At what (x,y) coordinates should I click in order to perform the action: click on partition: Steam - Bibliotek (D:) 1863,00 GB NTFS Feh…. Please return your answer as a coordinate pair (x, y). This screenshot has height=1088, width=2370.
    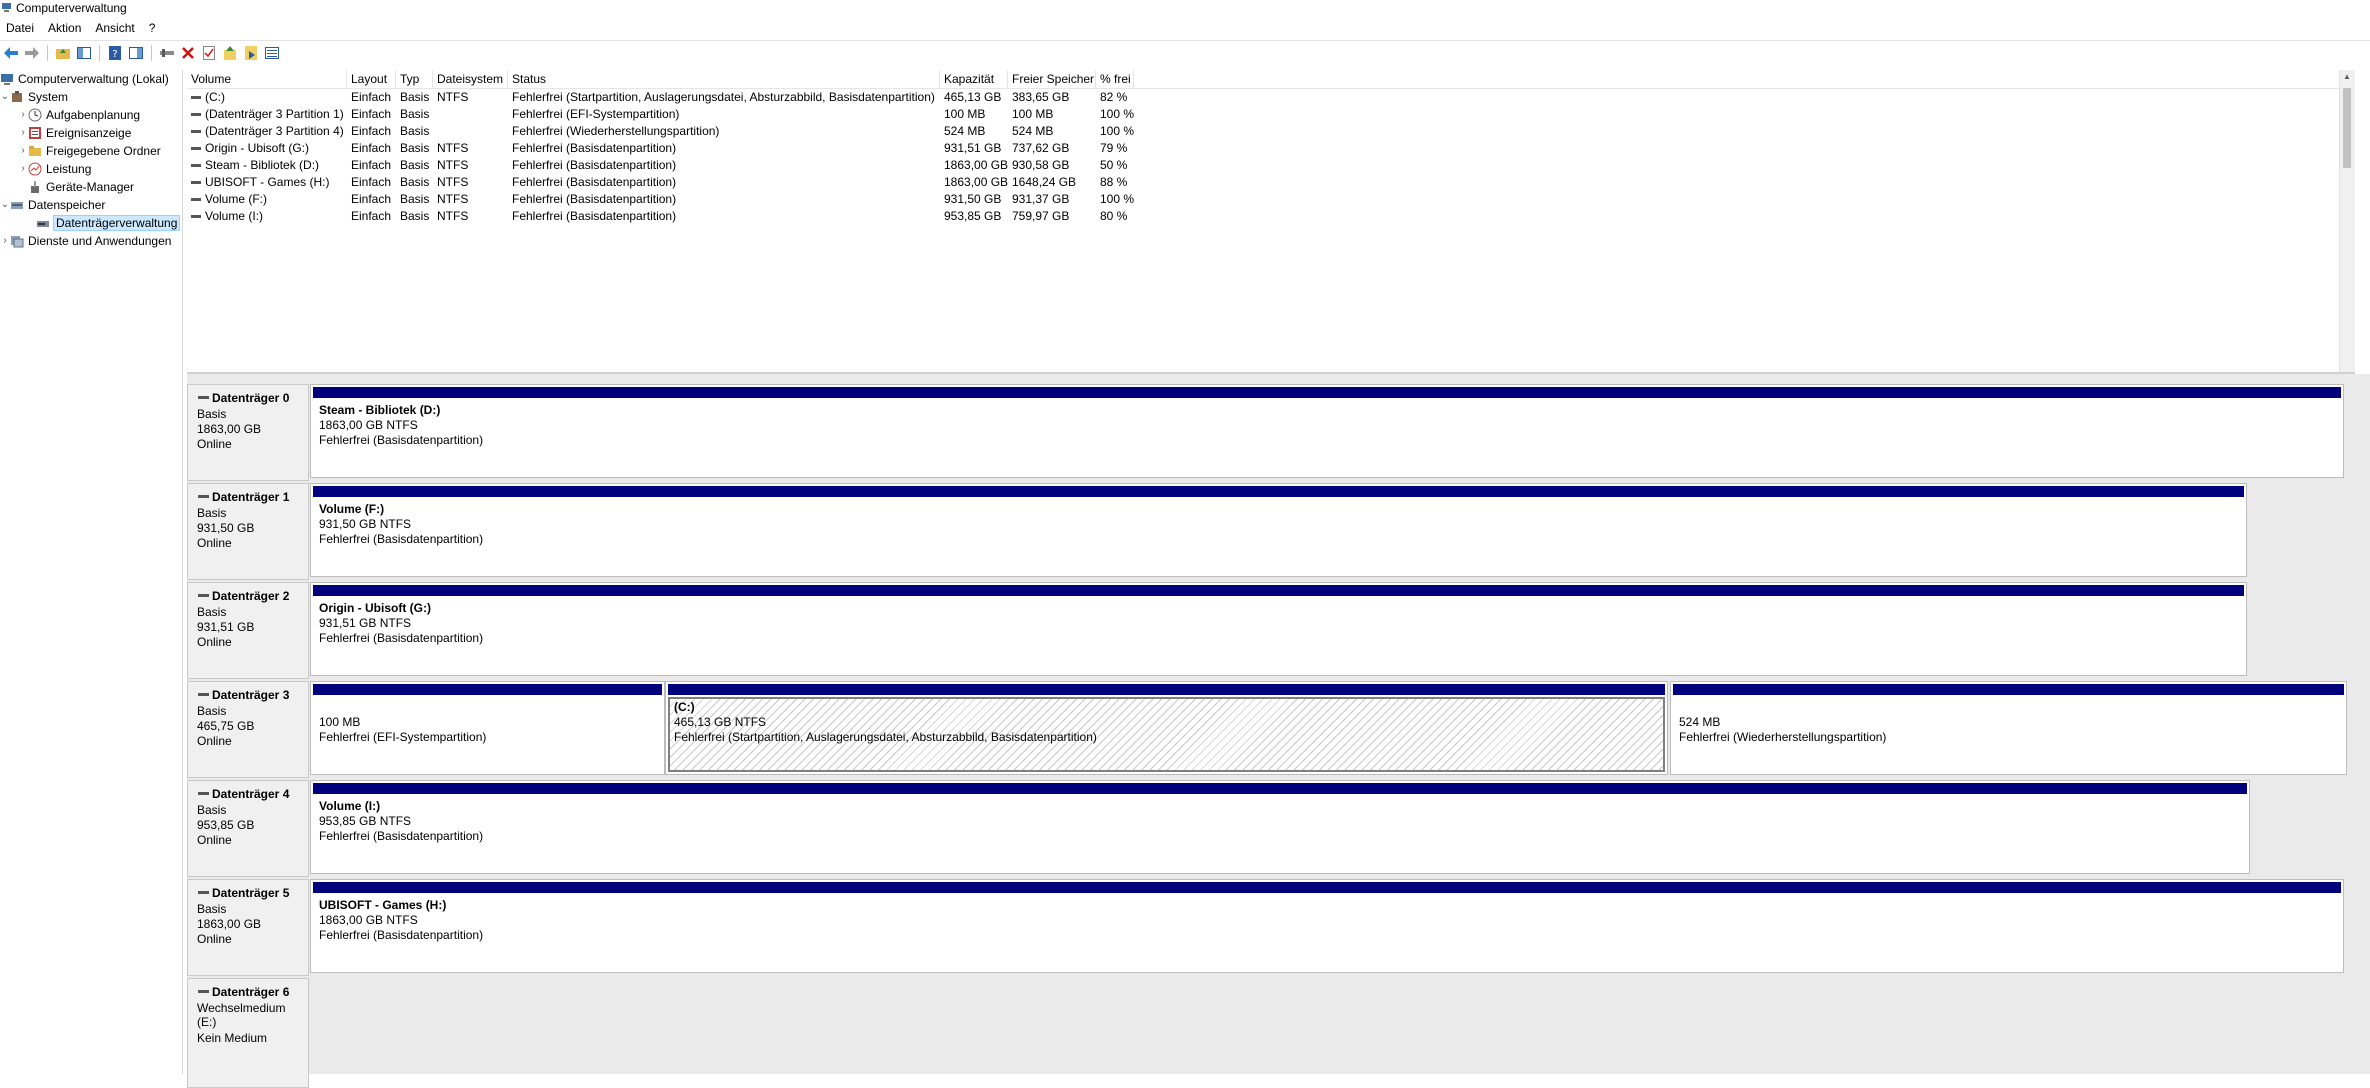
    Looking at the image, I should click on (1327, 431).